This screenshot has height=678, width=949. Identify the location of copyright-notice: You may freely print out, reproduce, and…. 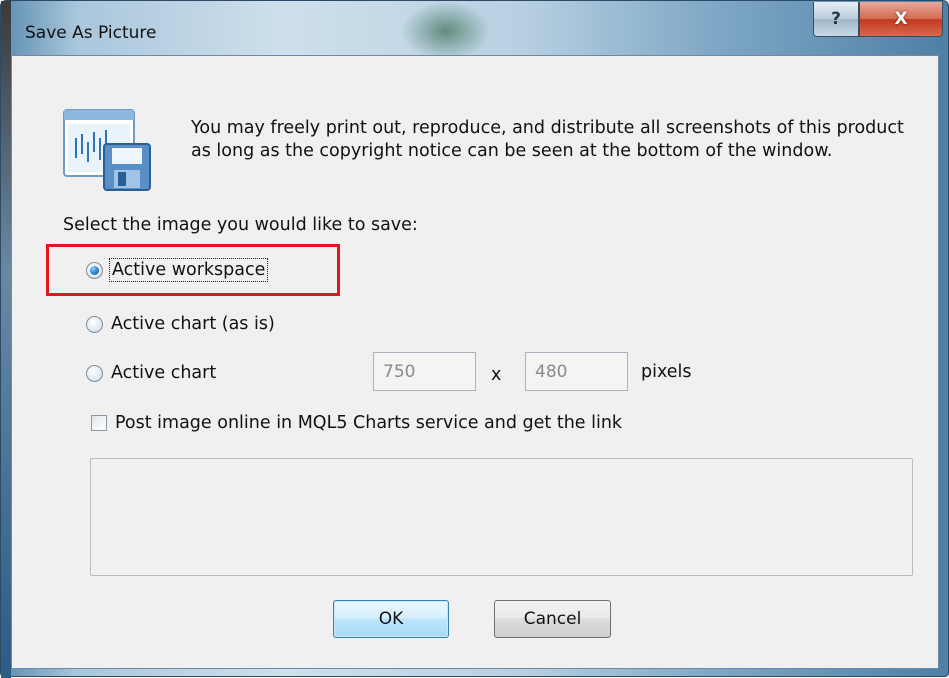
(547, 139).